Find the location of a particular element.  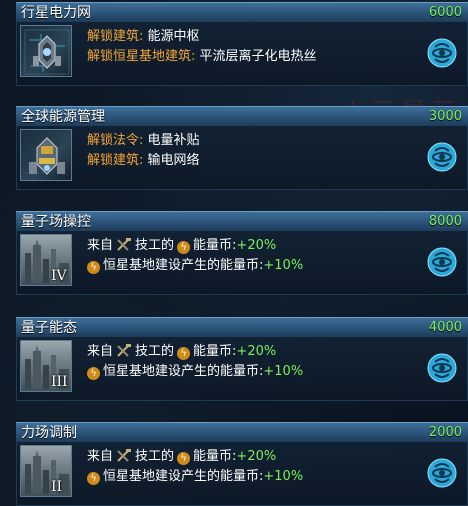

research-cost: 8000 is located at coordinates (445, 221).